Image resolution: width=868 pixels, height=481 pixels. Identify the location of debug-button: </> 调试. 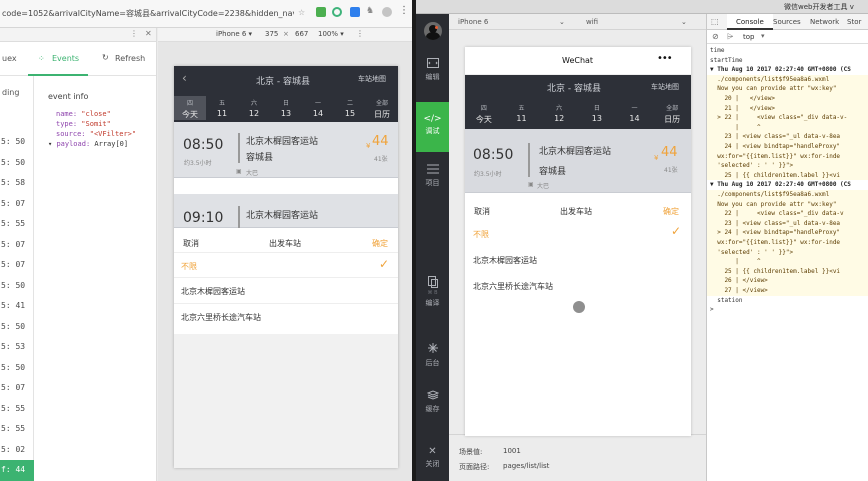
(432, 127).